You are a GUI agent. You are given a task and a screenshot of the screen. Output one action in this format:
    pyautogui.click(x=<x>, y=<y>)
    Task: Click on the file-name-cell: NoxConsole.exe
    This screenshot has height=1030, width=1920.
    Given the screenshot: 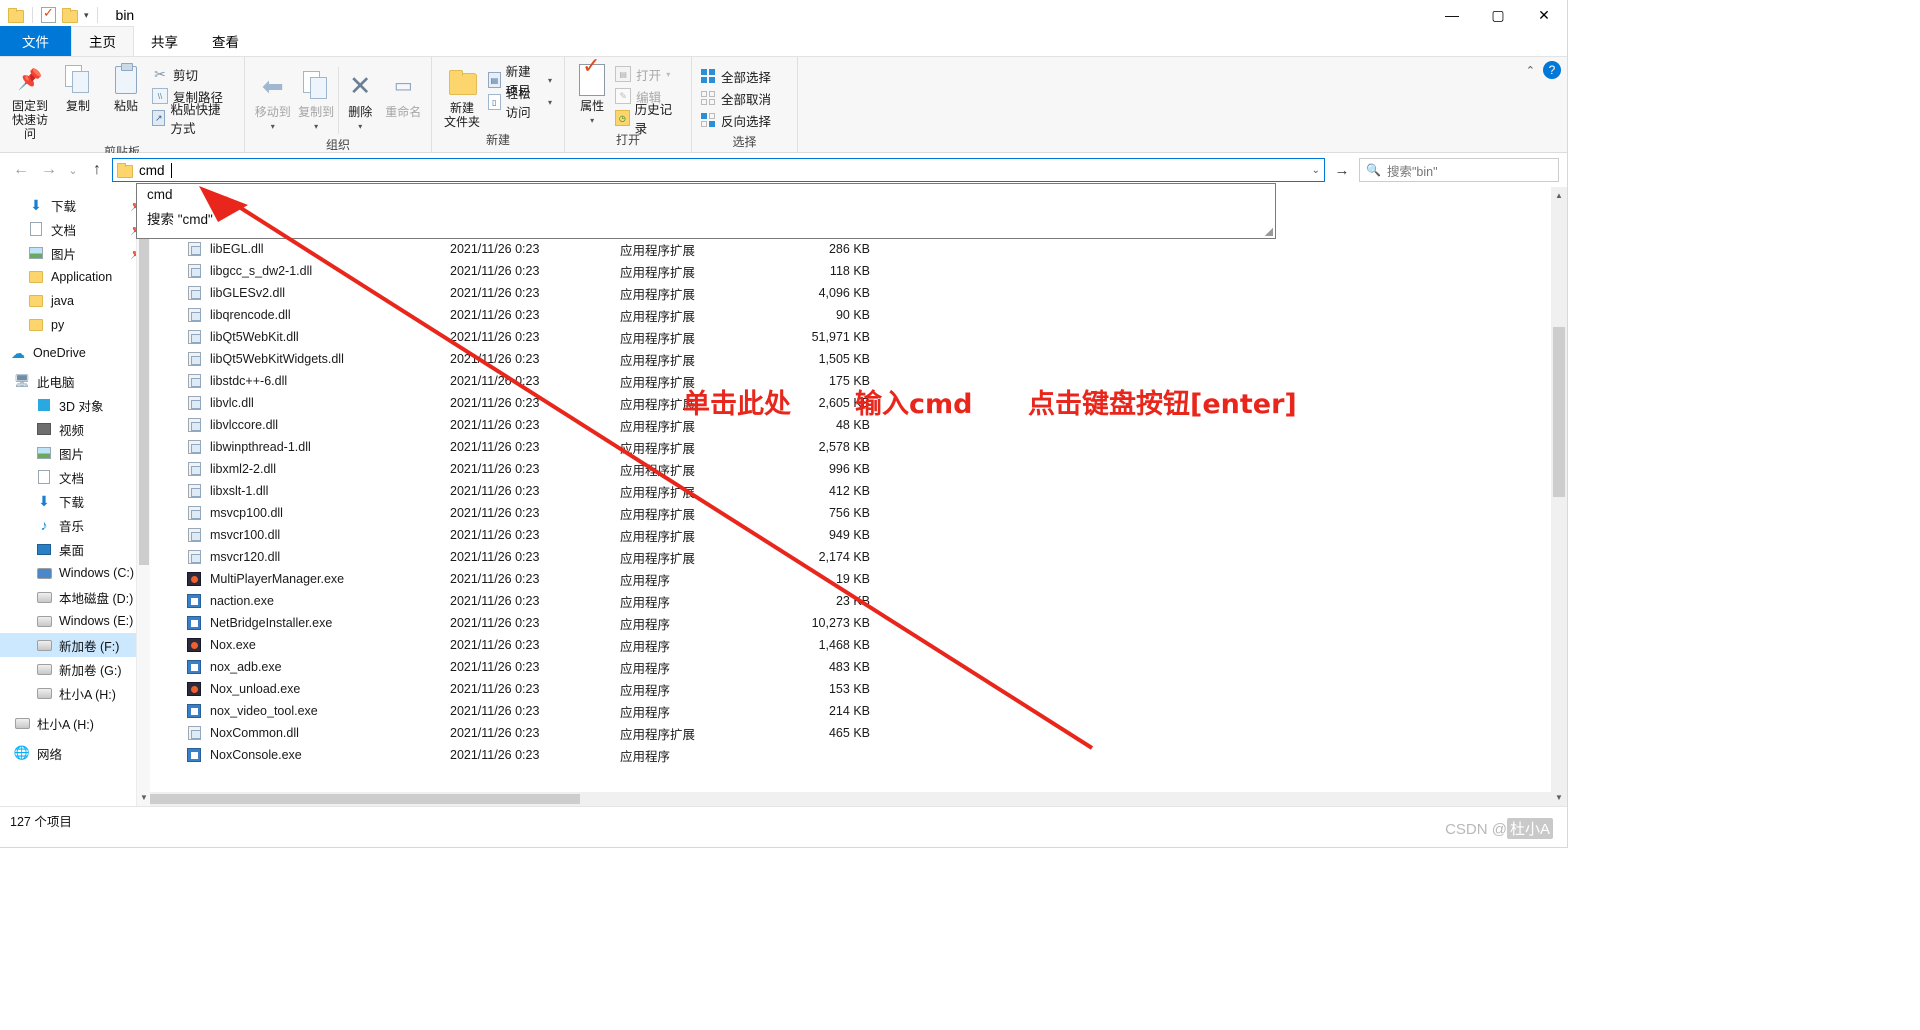 What is the action you would take?
    pyautogui.click(x=300, y=755)
    